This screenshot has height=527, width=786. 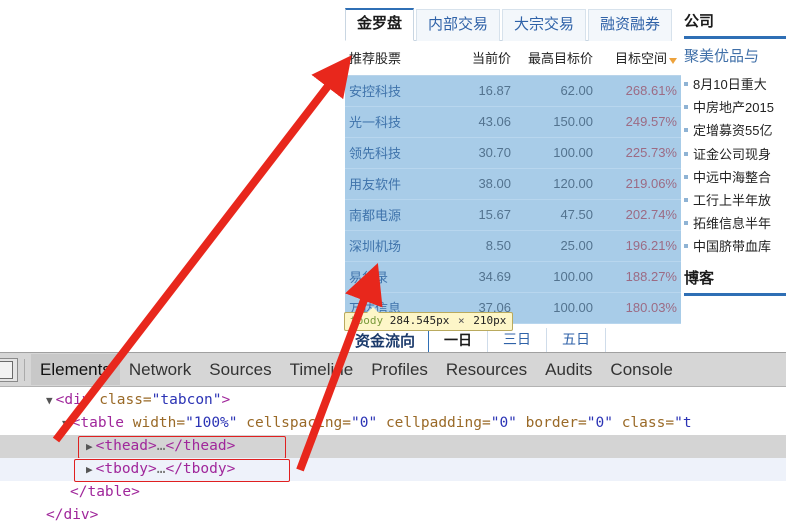 What do you see at coordinates (364, 423) in the screenshot?
I see `table-attr-cellspacing-value: "0"` at bounding box center [364, 423].